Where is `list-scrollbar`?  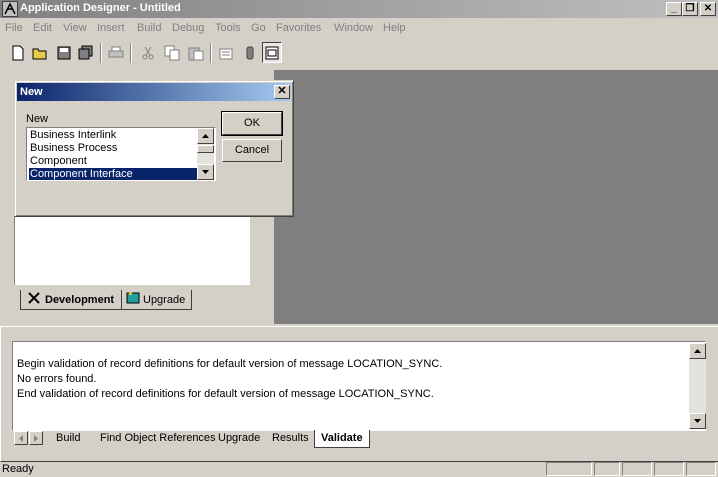 list-scrollbar is located at coordinates (205, 154).